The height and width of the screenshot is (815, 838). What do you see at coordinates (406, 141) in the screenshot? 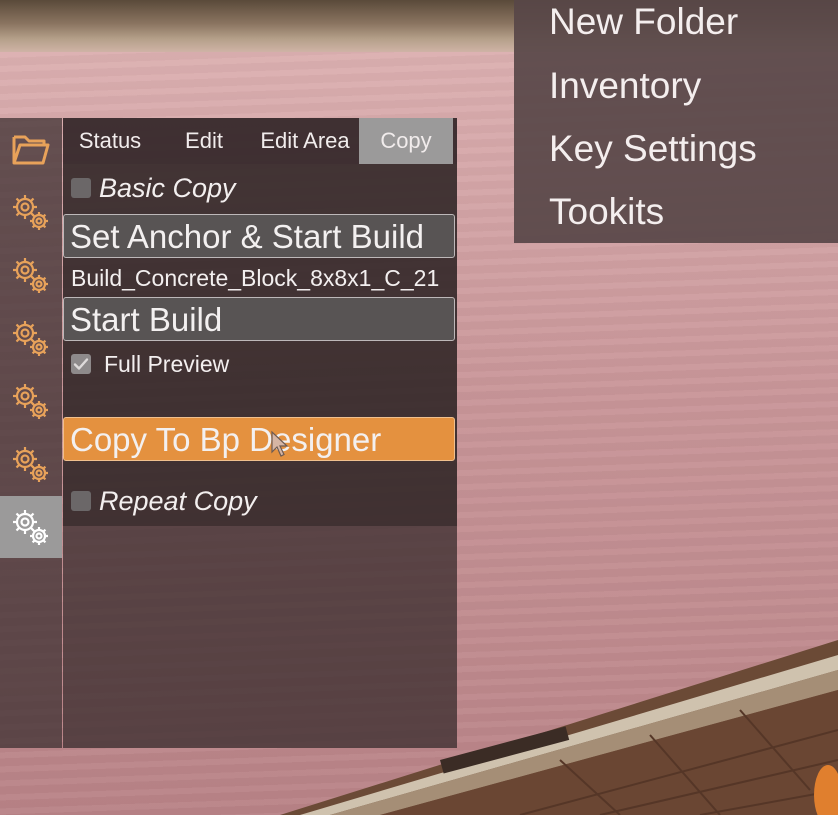
I see `tab-copy: Copy` at bounding box center [406, 141].